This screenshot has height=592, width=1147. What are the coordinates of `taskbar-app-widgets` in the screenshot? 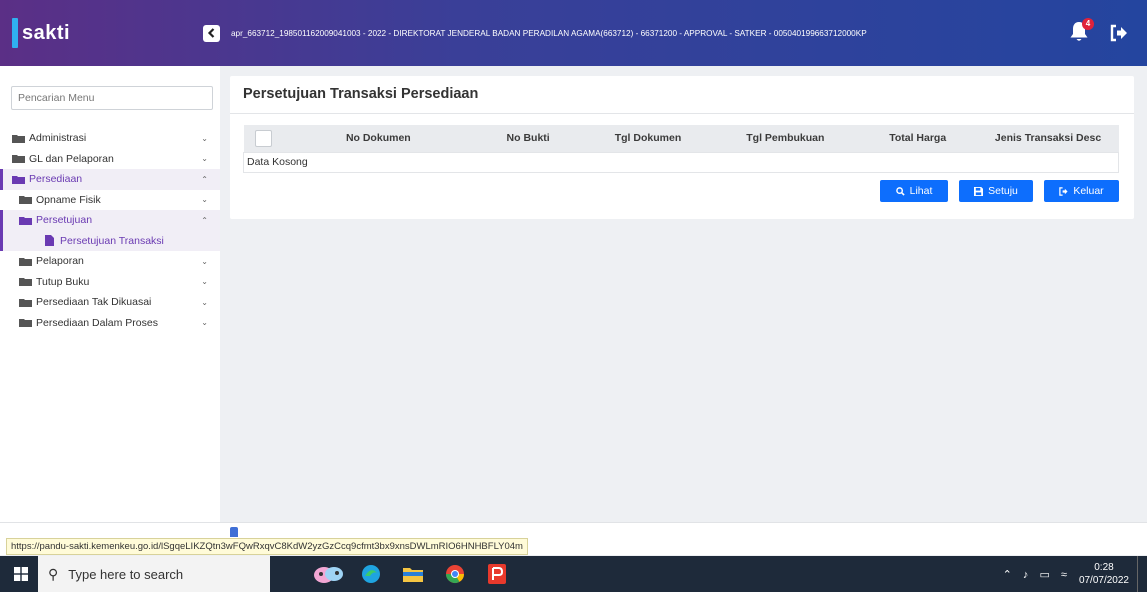 It's located at (329, 574).